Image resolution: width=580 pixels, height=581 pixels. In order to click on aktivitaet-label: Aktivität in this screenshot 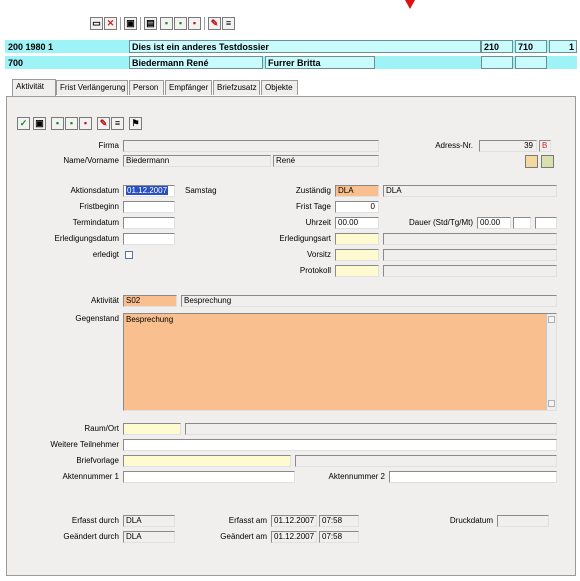, I will do `click(104, 300)`.